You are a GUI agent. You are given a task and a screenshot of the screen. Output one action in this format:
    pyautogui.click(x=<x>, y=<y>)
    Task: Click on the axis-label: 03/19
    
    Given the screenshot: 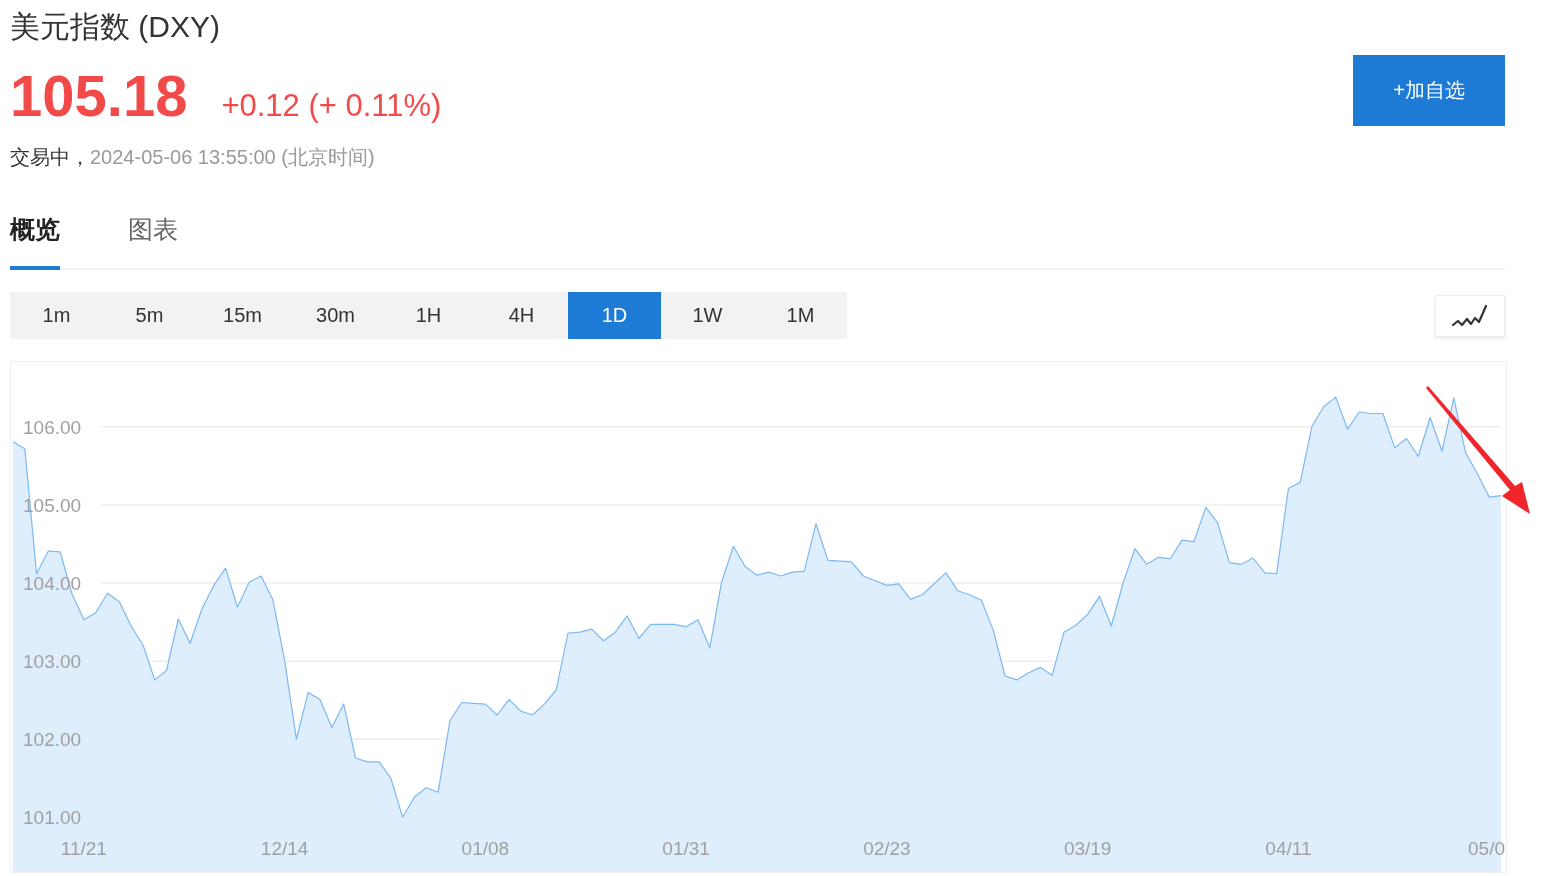 What is the action you would take?
    pyautogui.click(x=1087, y=848)
    